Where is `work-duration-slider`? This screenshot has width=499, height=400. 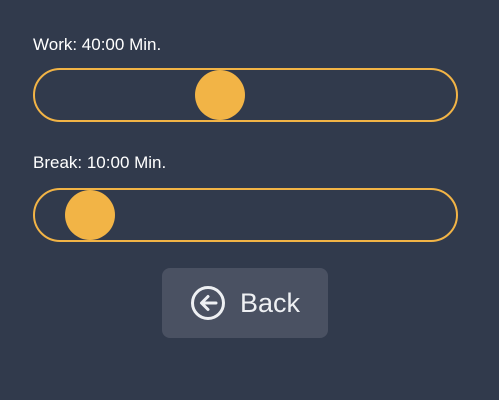 work-duration-slider is located at coordinates (245, 95).